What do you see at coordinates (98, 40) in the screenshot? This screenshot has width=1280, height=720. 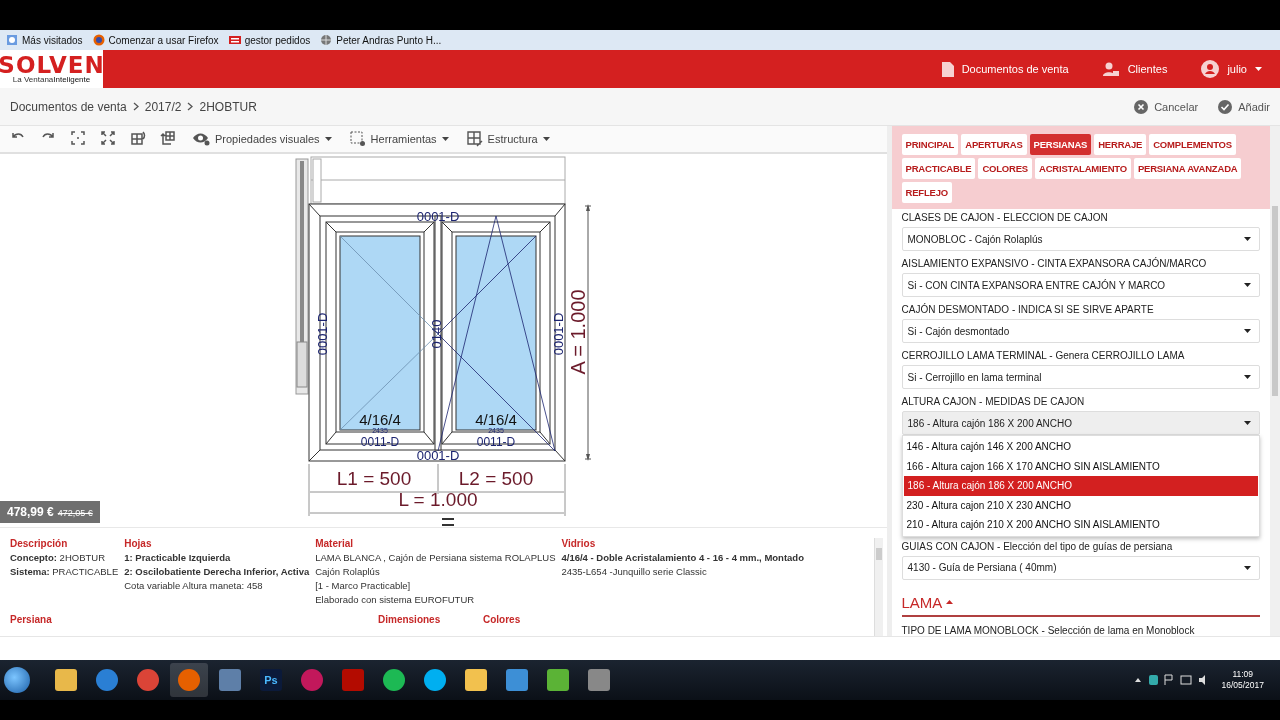 I see `firefox-icon` at bounding box center [98, 40].